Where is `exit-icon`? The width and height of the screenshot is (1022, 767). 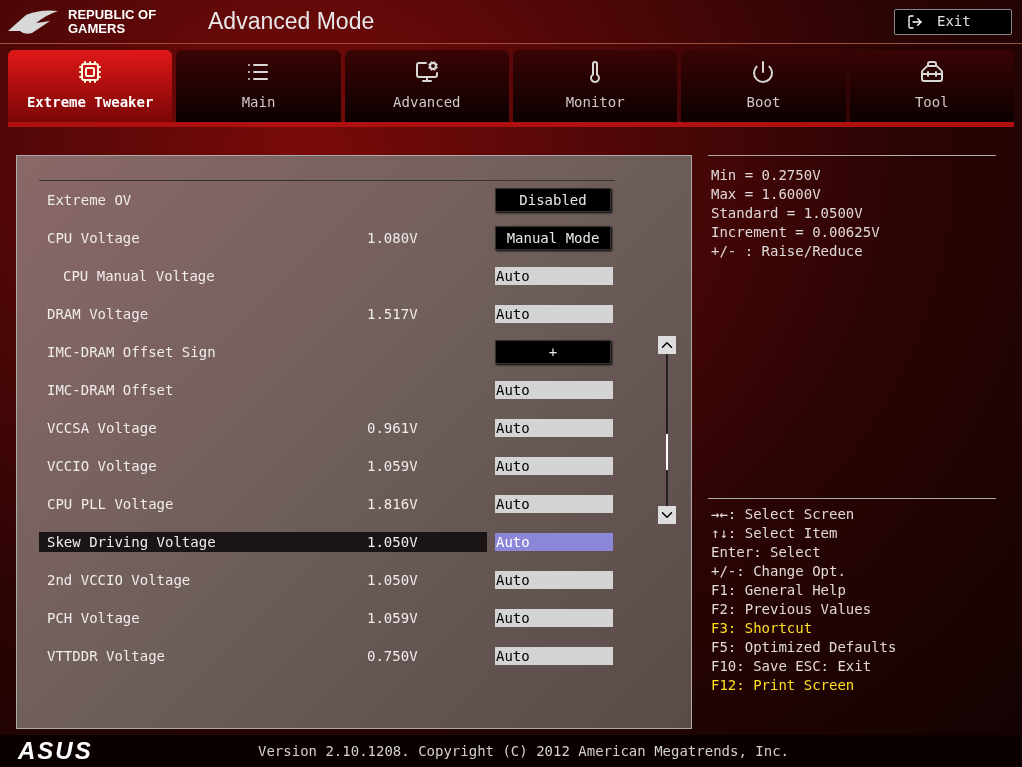 exit-icon is located at coordinates (915, 21).